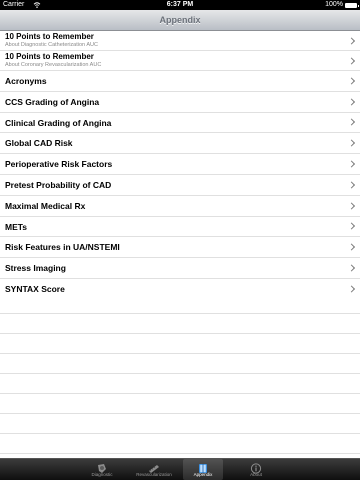 This screenshot has height=480, width=360. I want to click on list-item-title: Maximal Medical Rx, so click(45, 205).